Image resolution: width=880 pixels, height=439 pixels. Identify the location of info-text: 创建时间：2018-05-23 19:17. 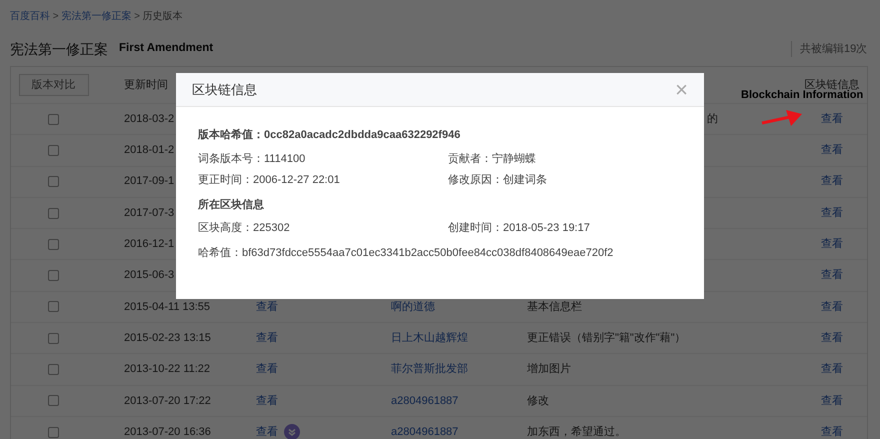
(519, 228).